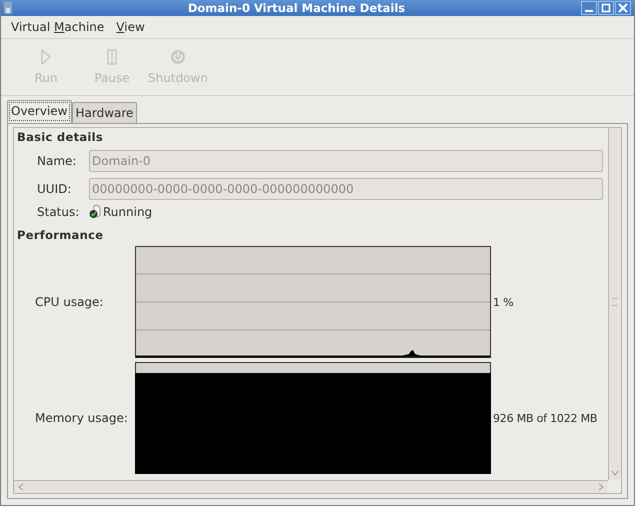  I want to click on power-icon, so click(178, 57).